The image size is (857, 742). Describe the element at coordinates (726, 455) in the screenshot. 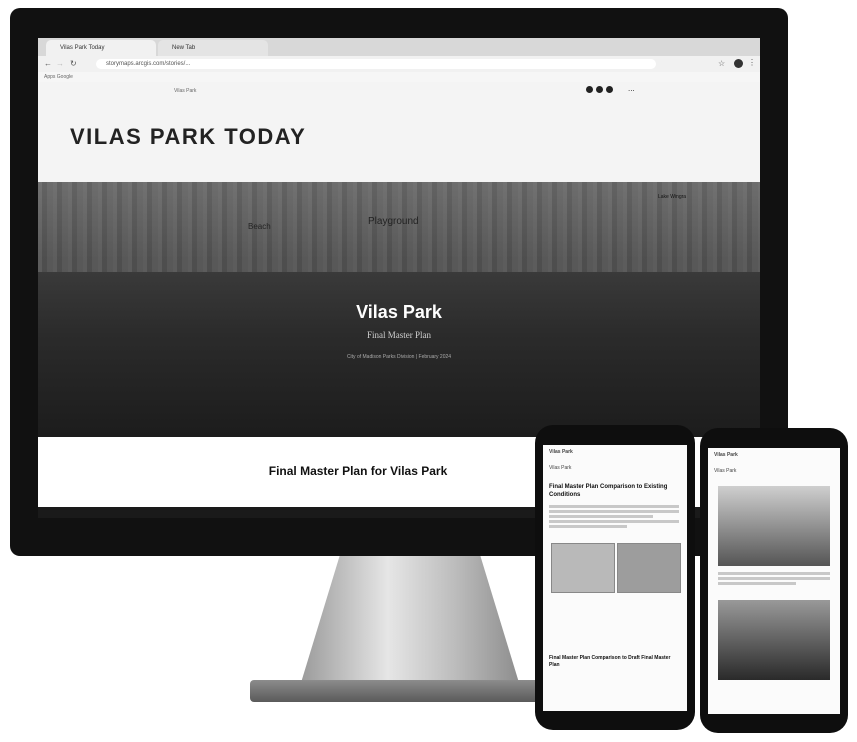

I see `phone-right-header: Vilas Park` at that location.